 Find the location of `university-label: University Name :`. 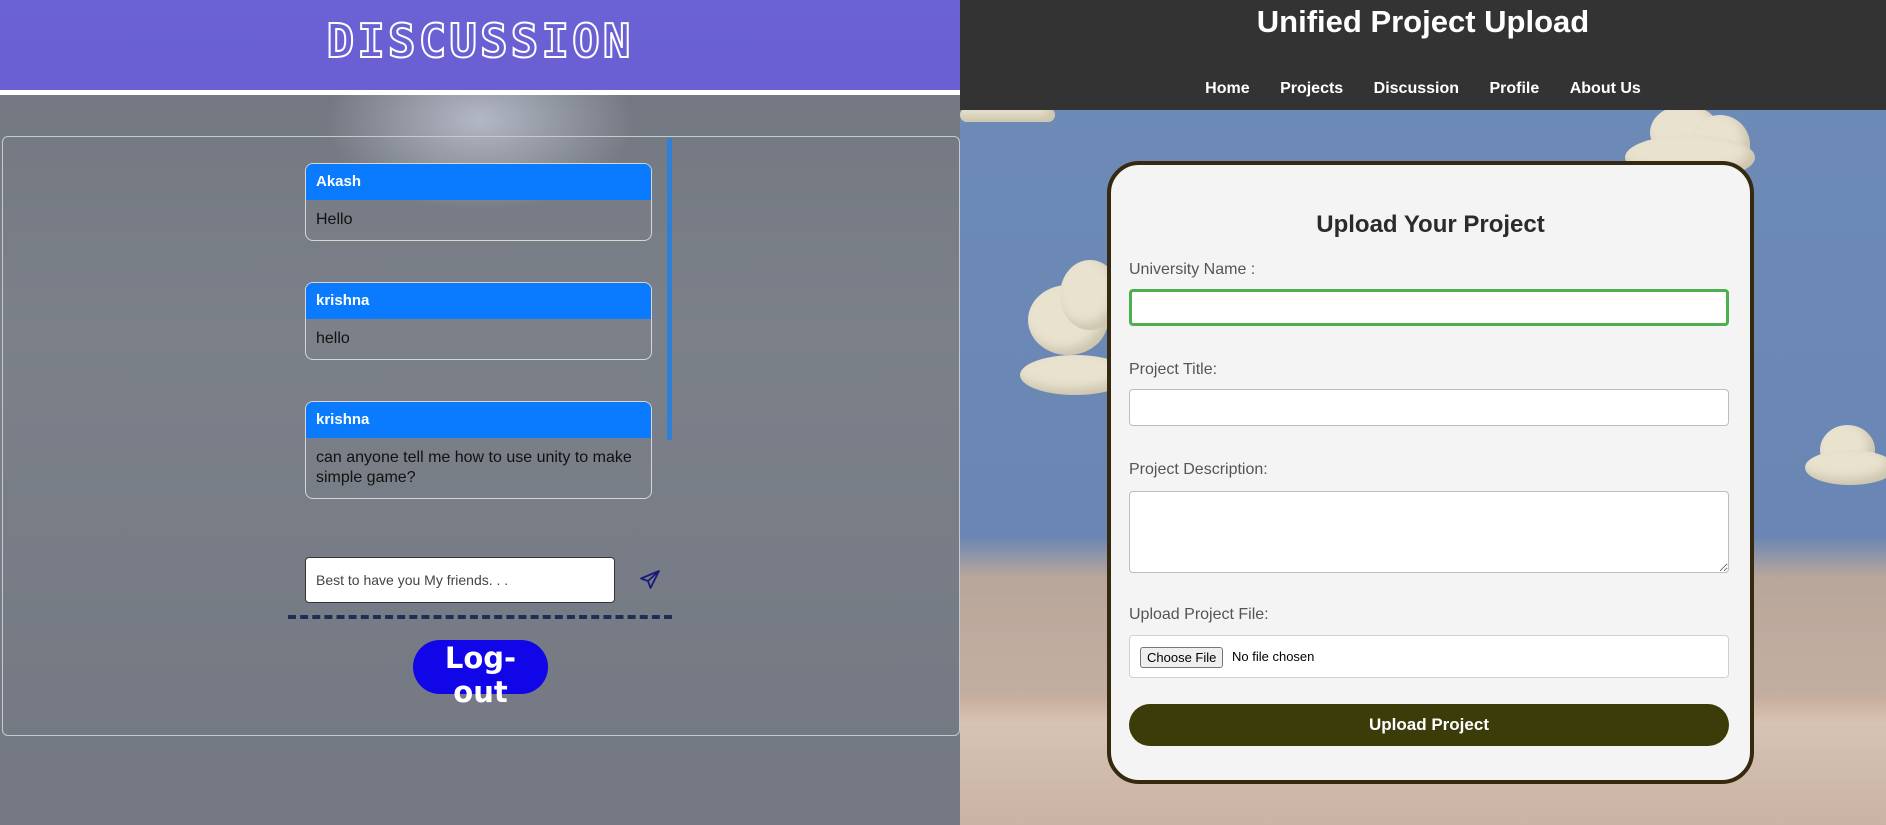

university-label: University Name : is located at coordinates (1192, 269).